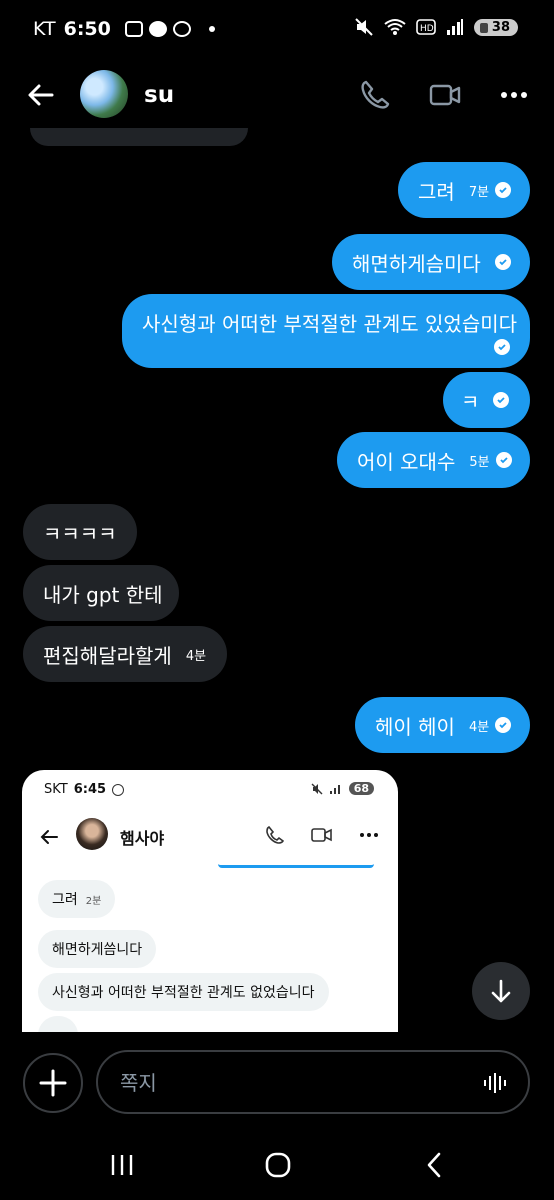 The image size is (554, 1200). What do you see at coordinates (436, 191) in the screenshot?
I see `message-text: 그려` at bounding box center [436, 191].